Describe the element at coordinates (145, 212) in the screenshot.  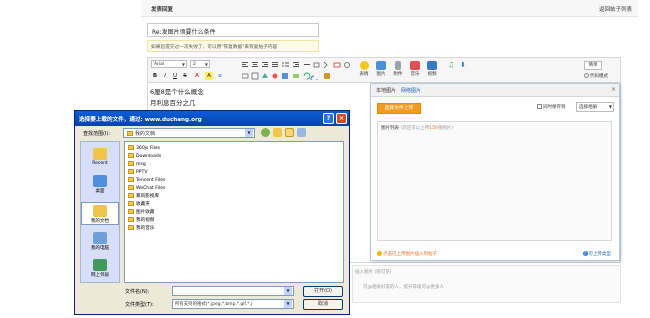
I see `file-name: 图片收藏` at that location.